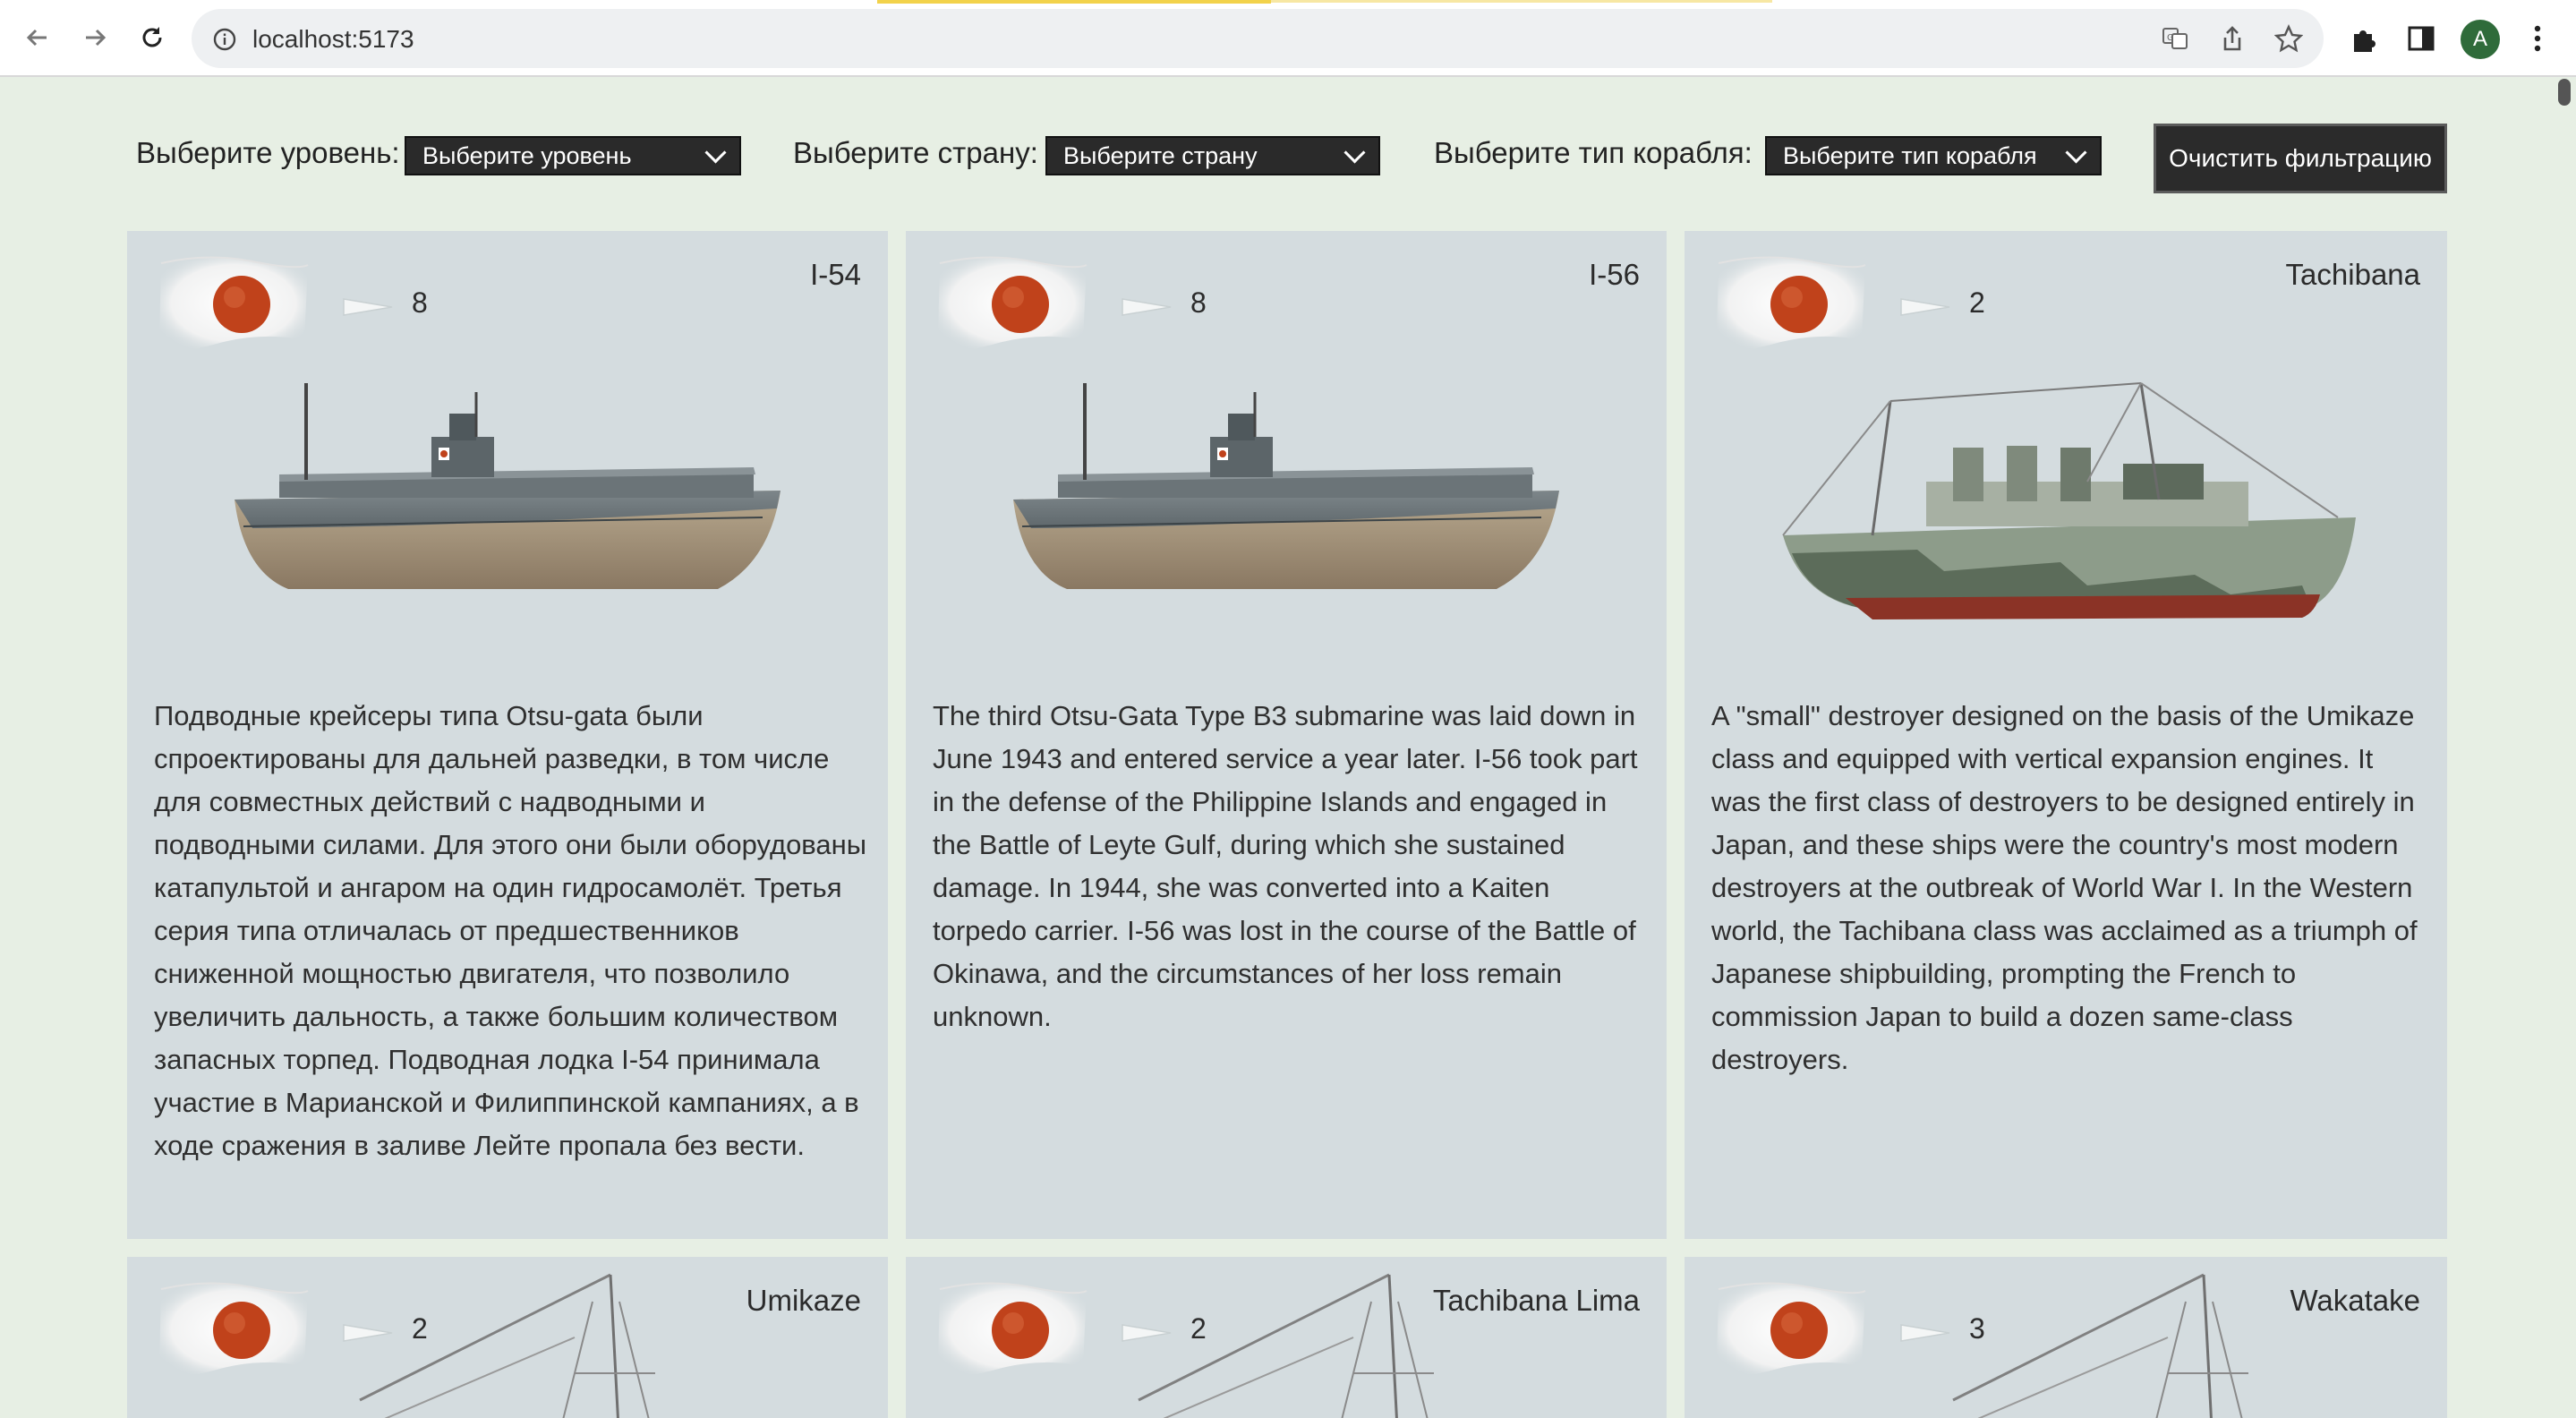 This screenshot has width=2576, height=1418. I want to click on page-scrollbar, so click(2564, 92).